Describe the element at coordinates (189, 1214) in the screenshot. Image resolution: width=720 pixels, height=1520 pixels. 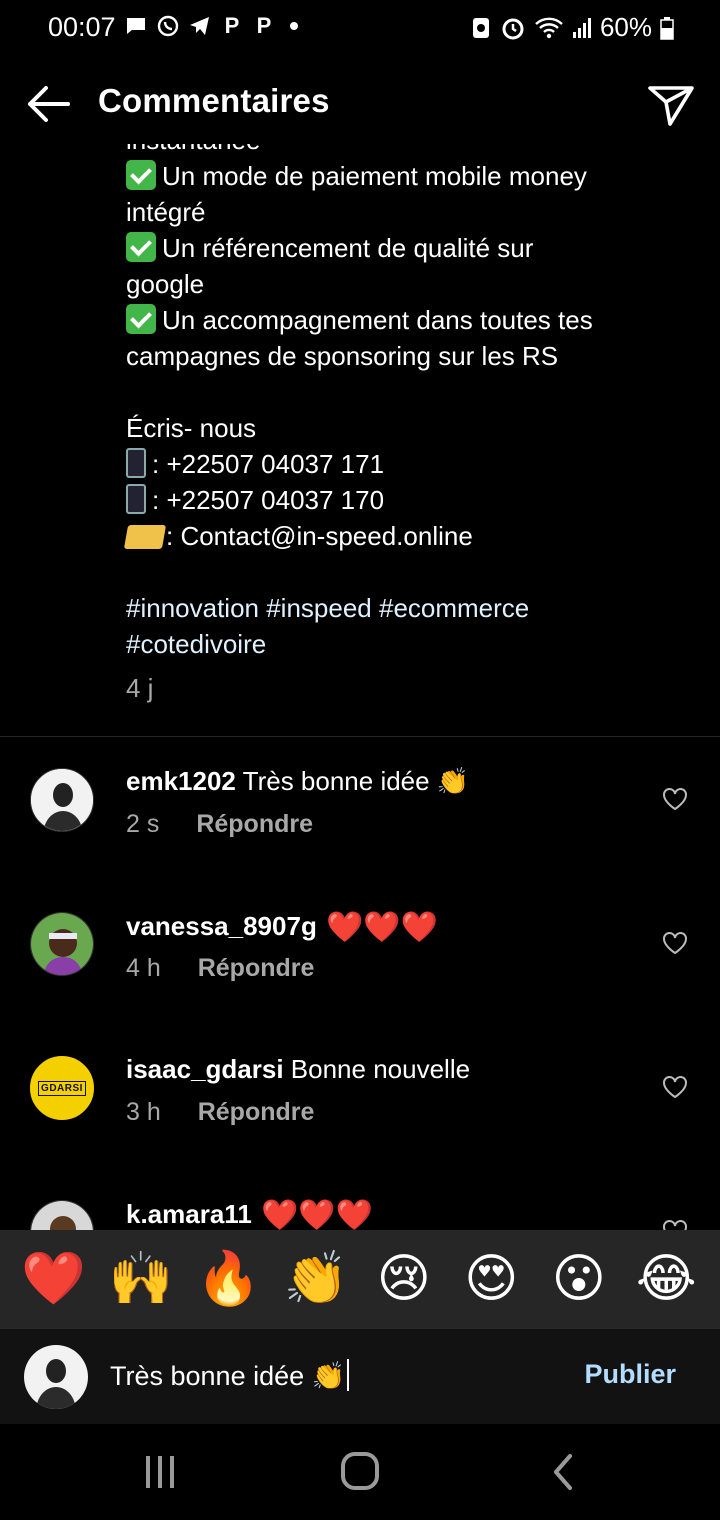
I see `comment-username: k.amara11` at that location.